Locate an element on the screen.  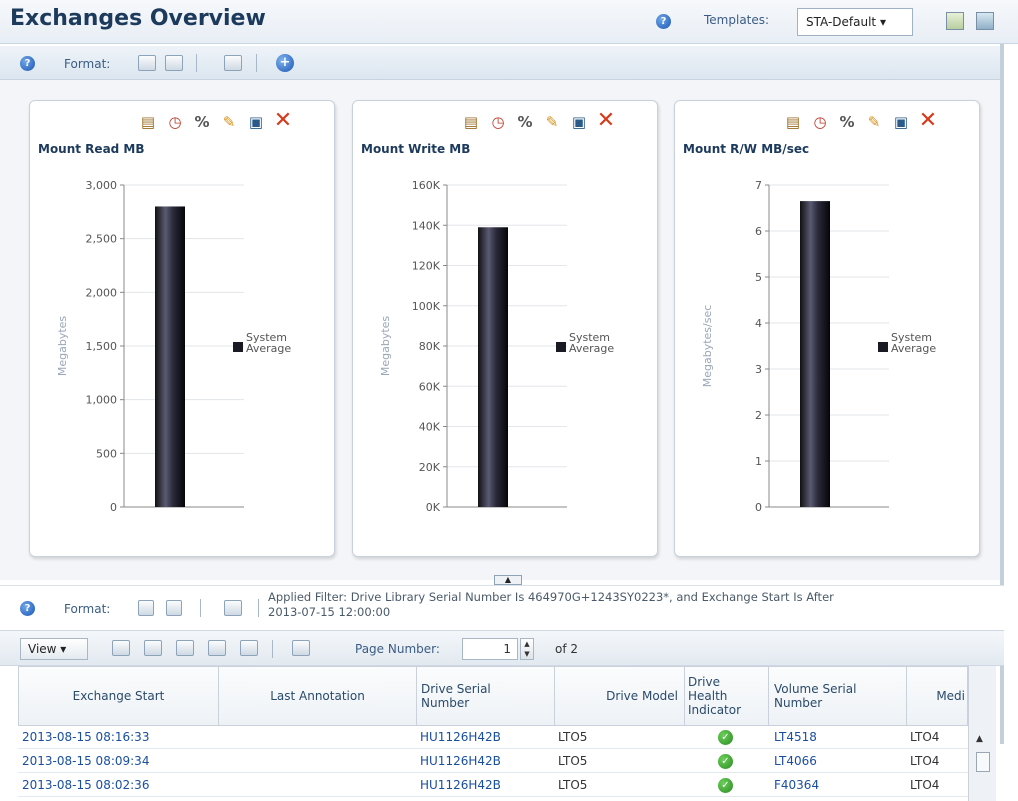
format-toolbar: ? Format: + is located at coordinates (502, 63).